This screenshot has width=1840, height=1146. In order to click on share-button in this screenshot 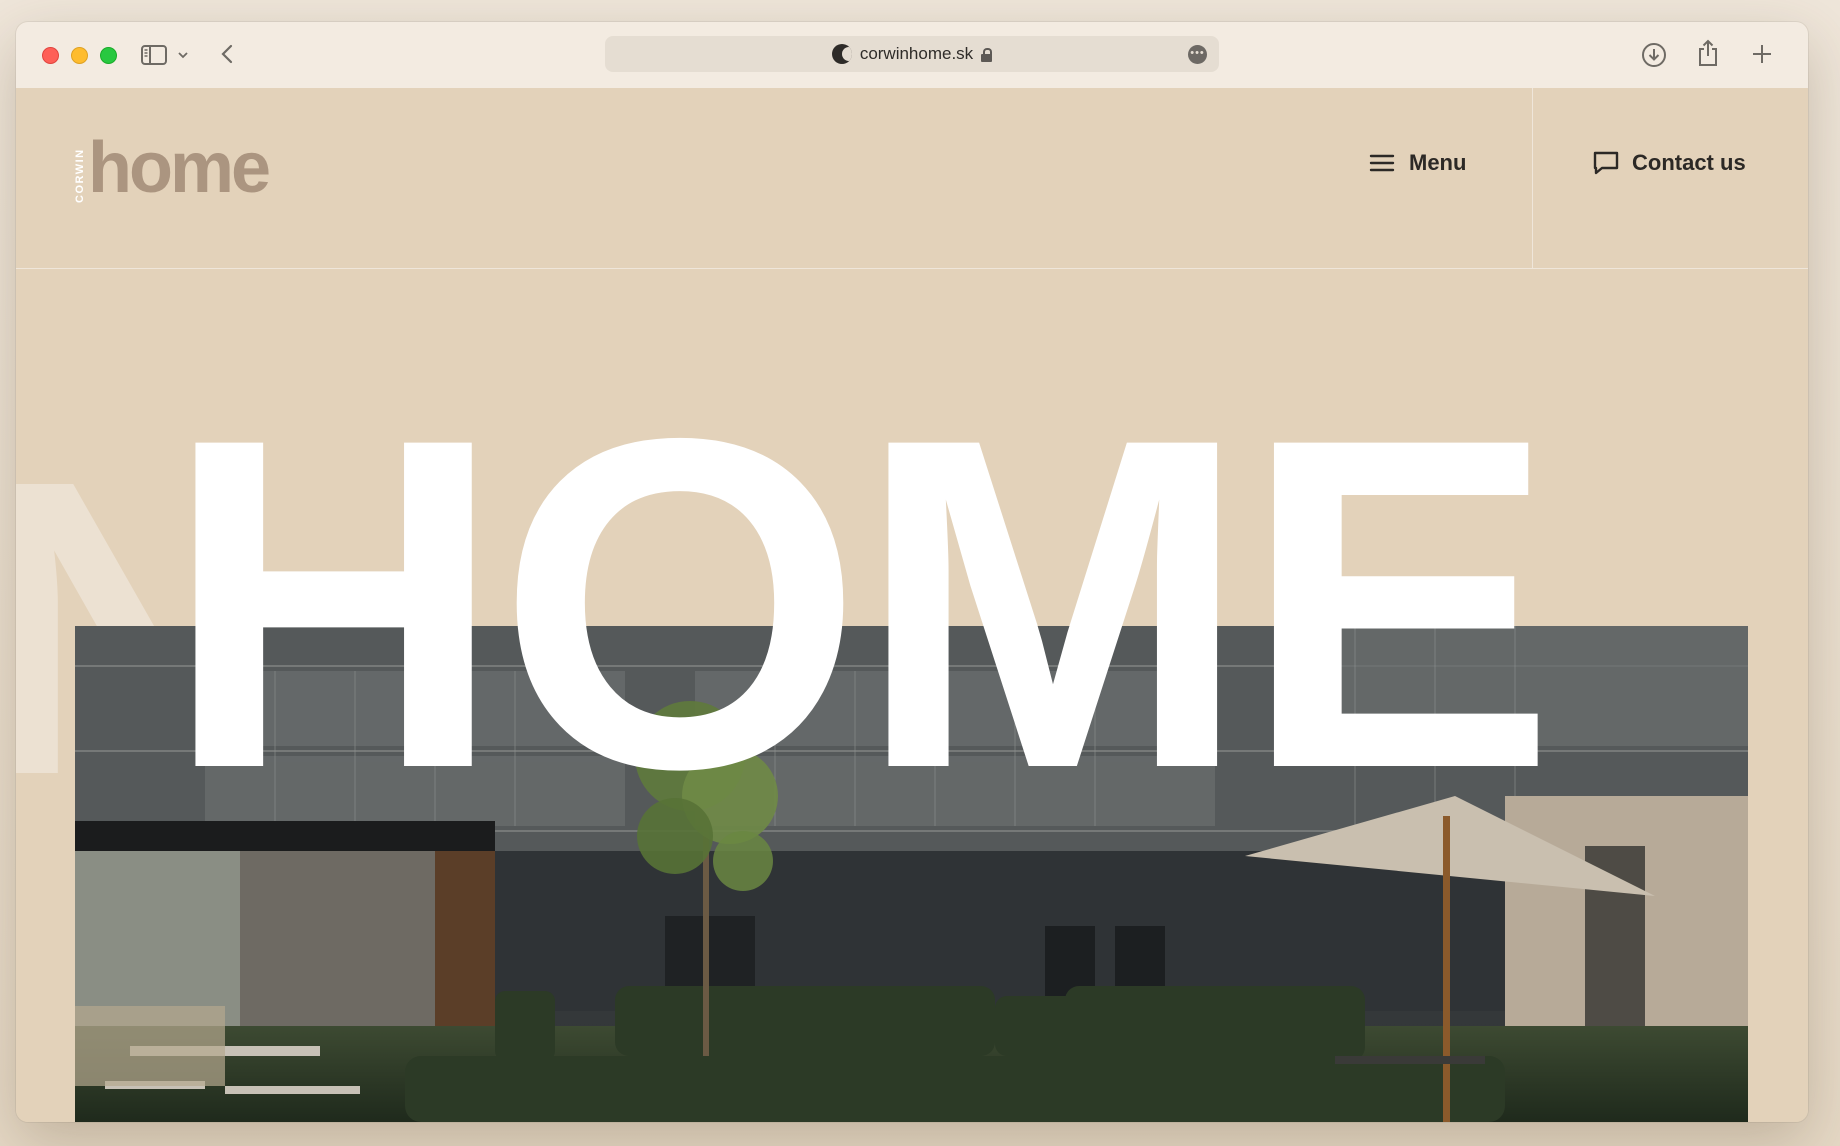, I will do `click(1708, 53)`.